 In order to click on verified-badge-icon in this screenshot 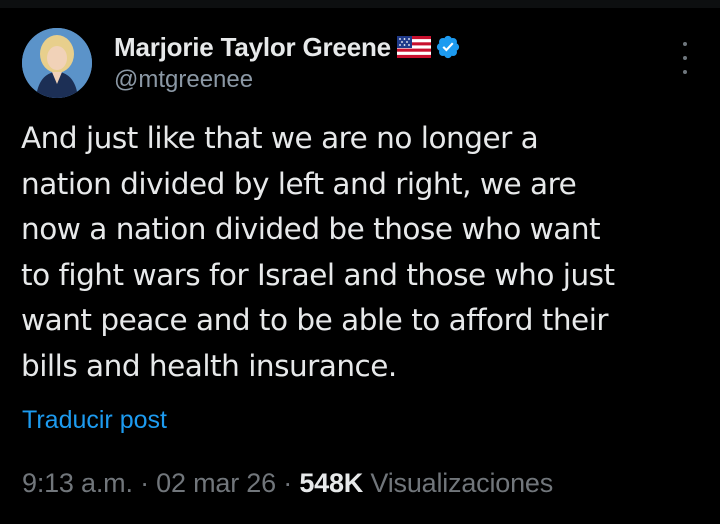, I will do `click(448, 47)`.